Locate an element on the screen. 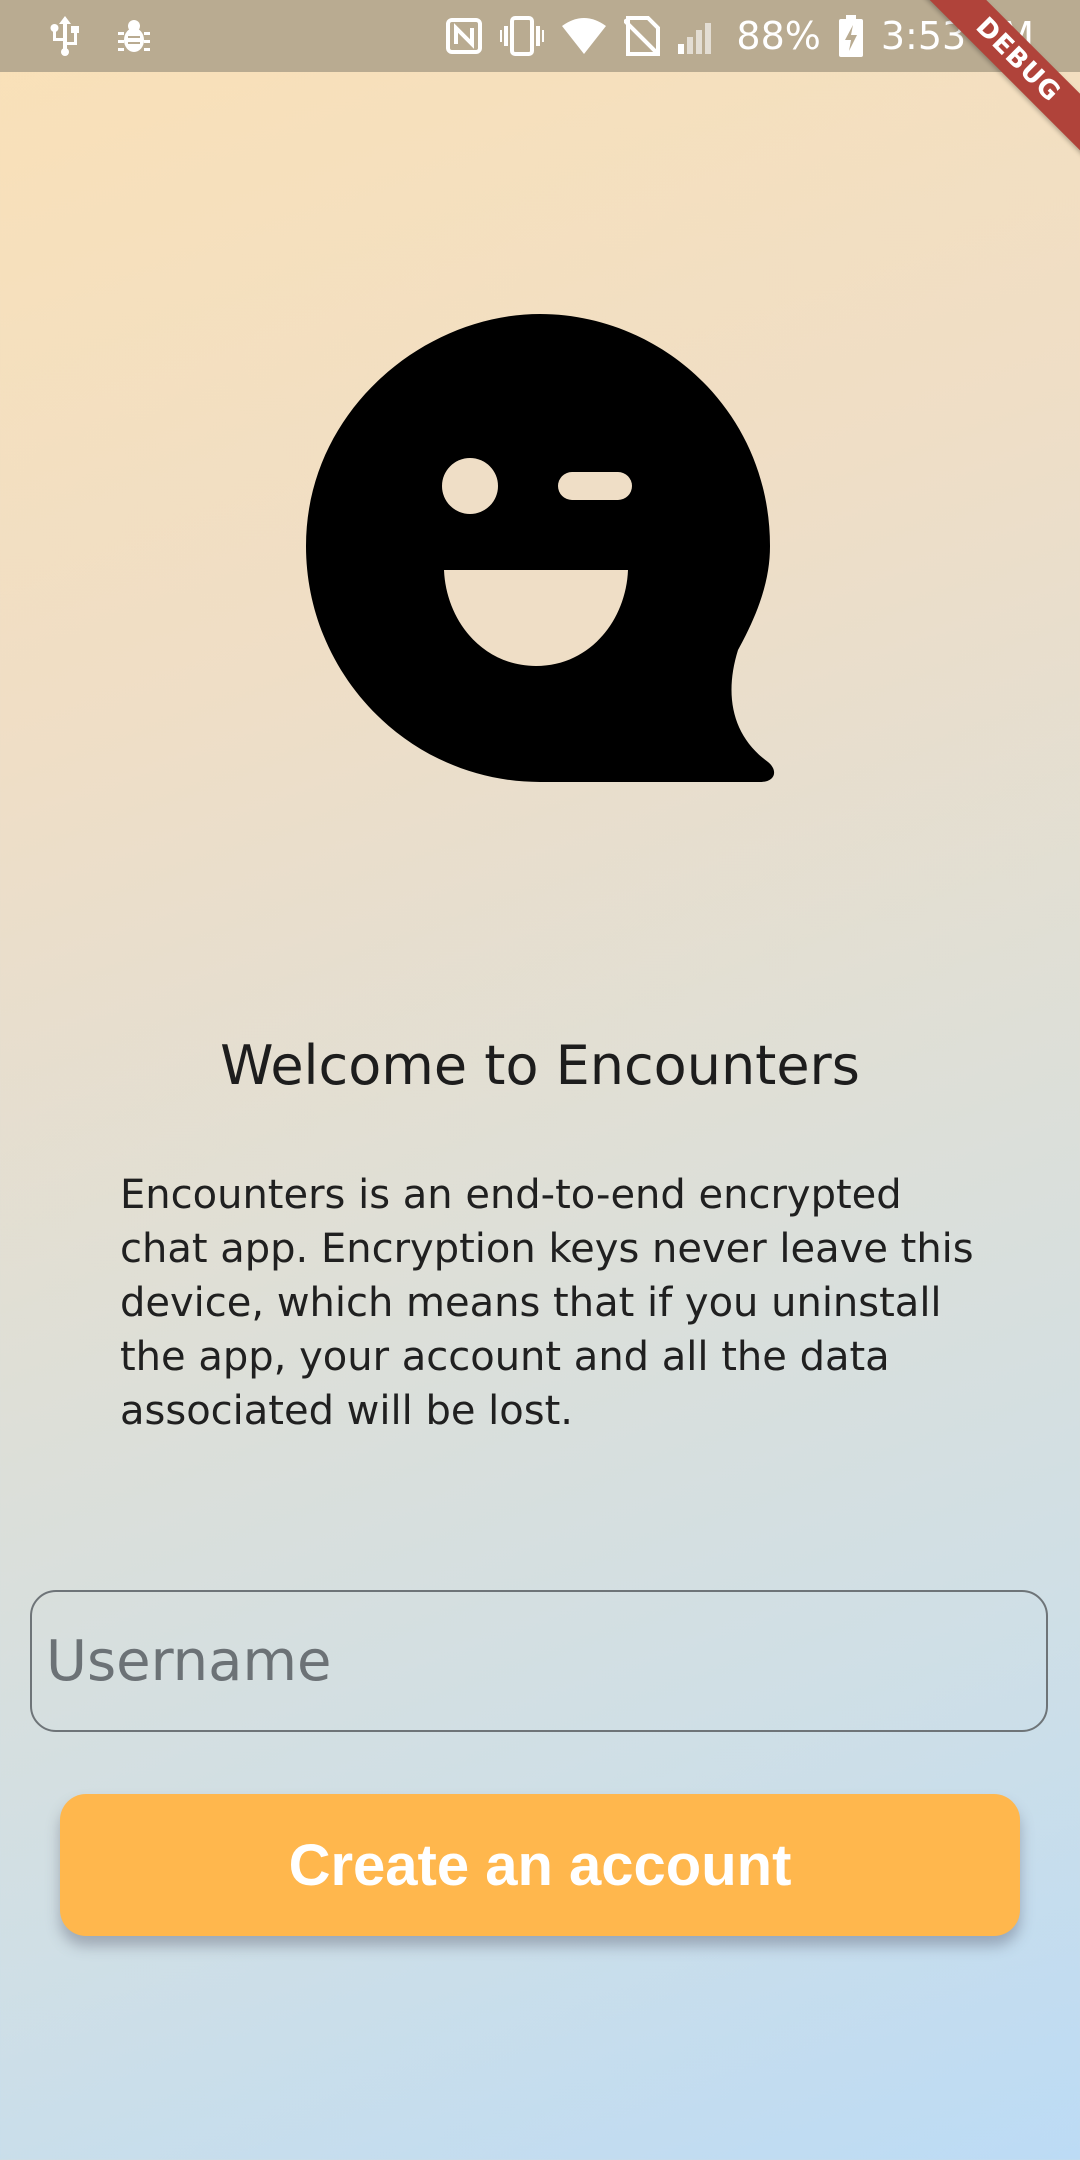 The width and height of the screenshot is (1080, 2160). wifi-icon is located at coordinates (584, 36).